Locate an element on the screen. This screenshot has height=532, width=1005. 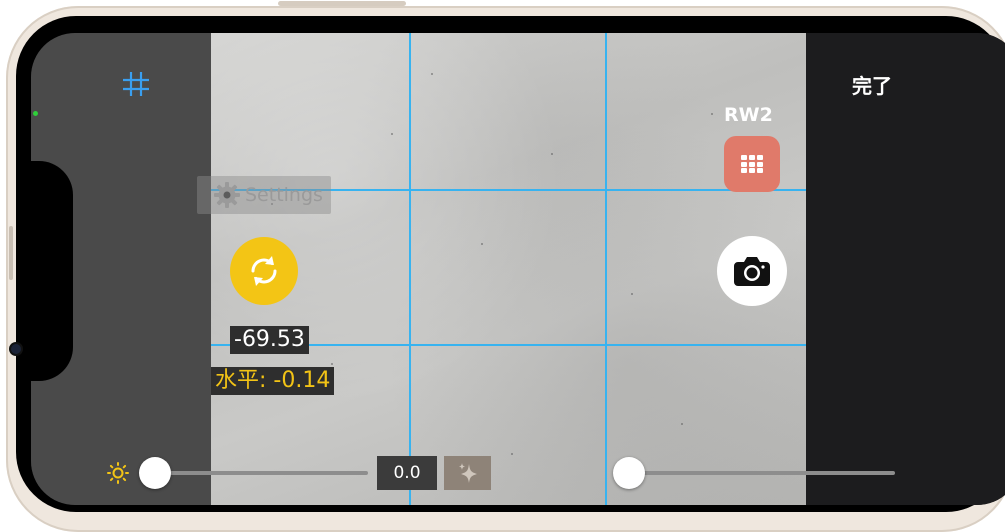
photo-grid-icon is located at coordinates (752, 164).